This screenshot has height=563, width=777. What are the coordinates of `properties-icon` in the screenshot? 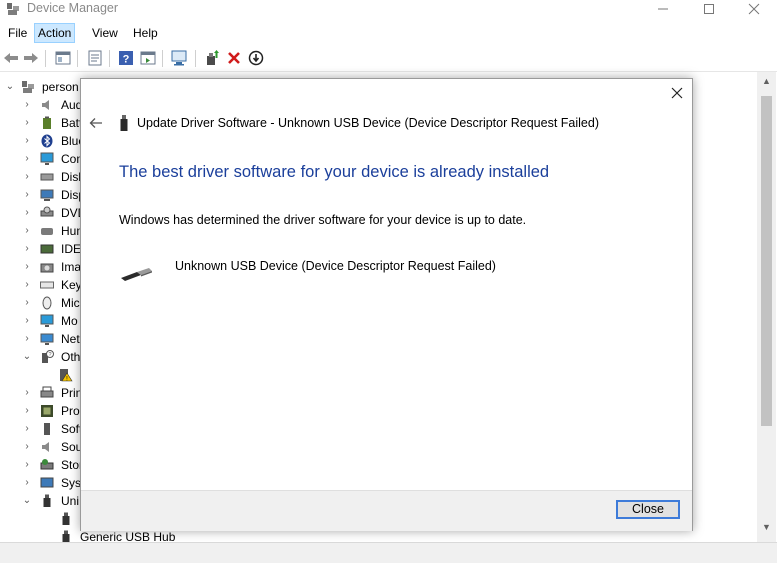 It's located at (95, 58).